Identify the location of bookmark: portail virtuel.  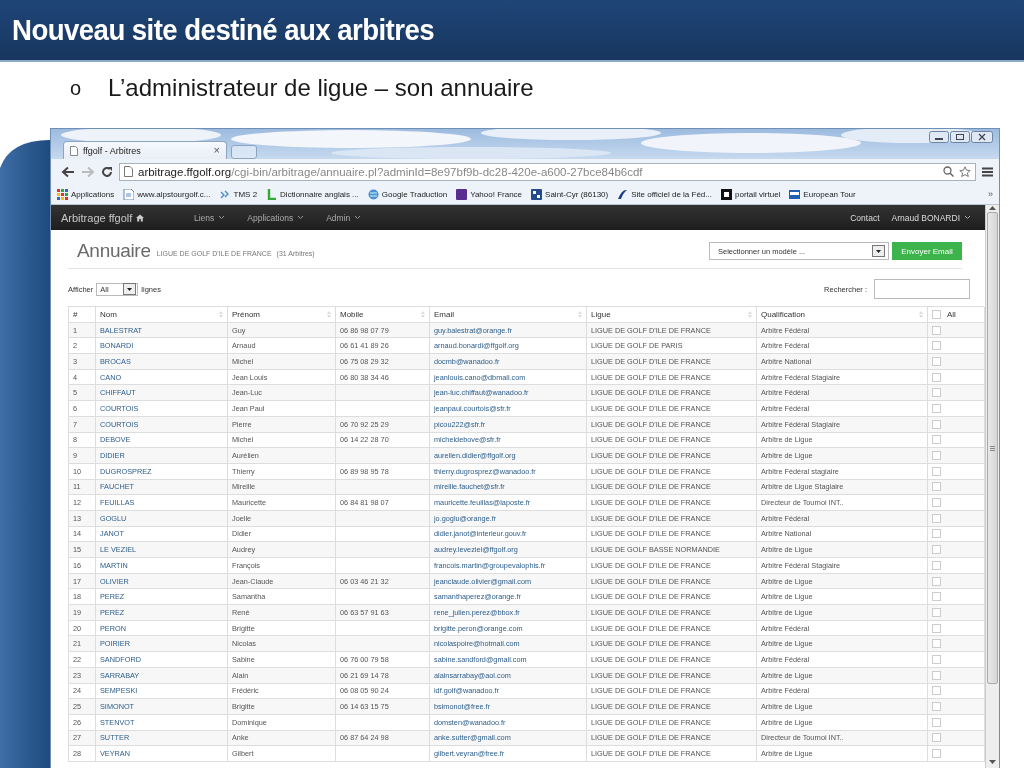
(751, 194).